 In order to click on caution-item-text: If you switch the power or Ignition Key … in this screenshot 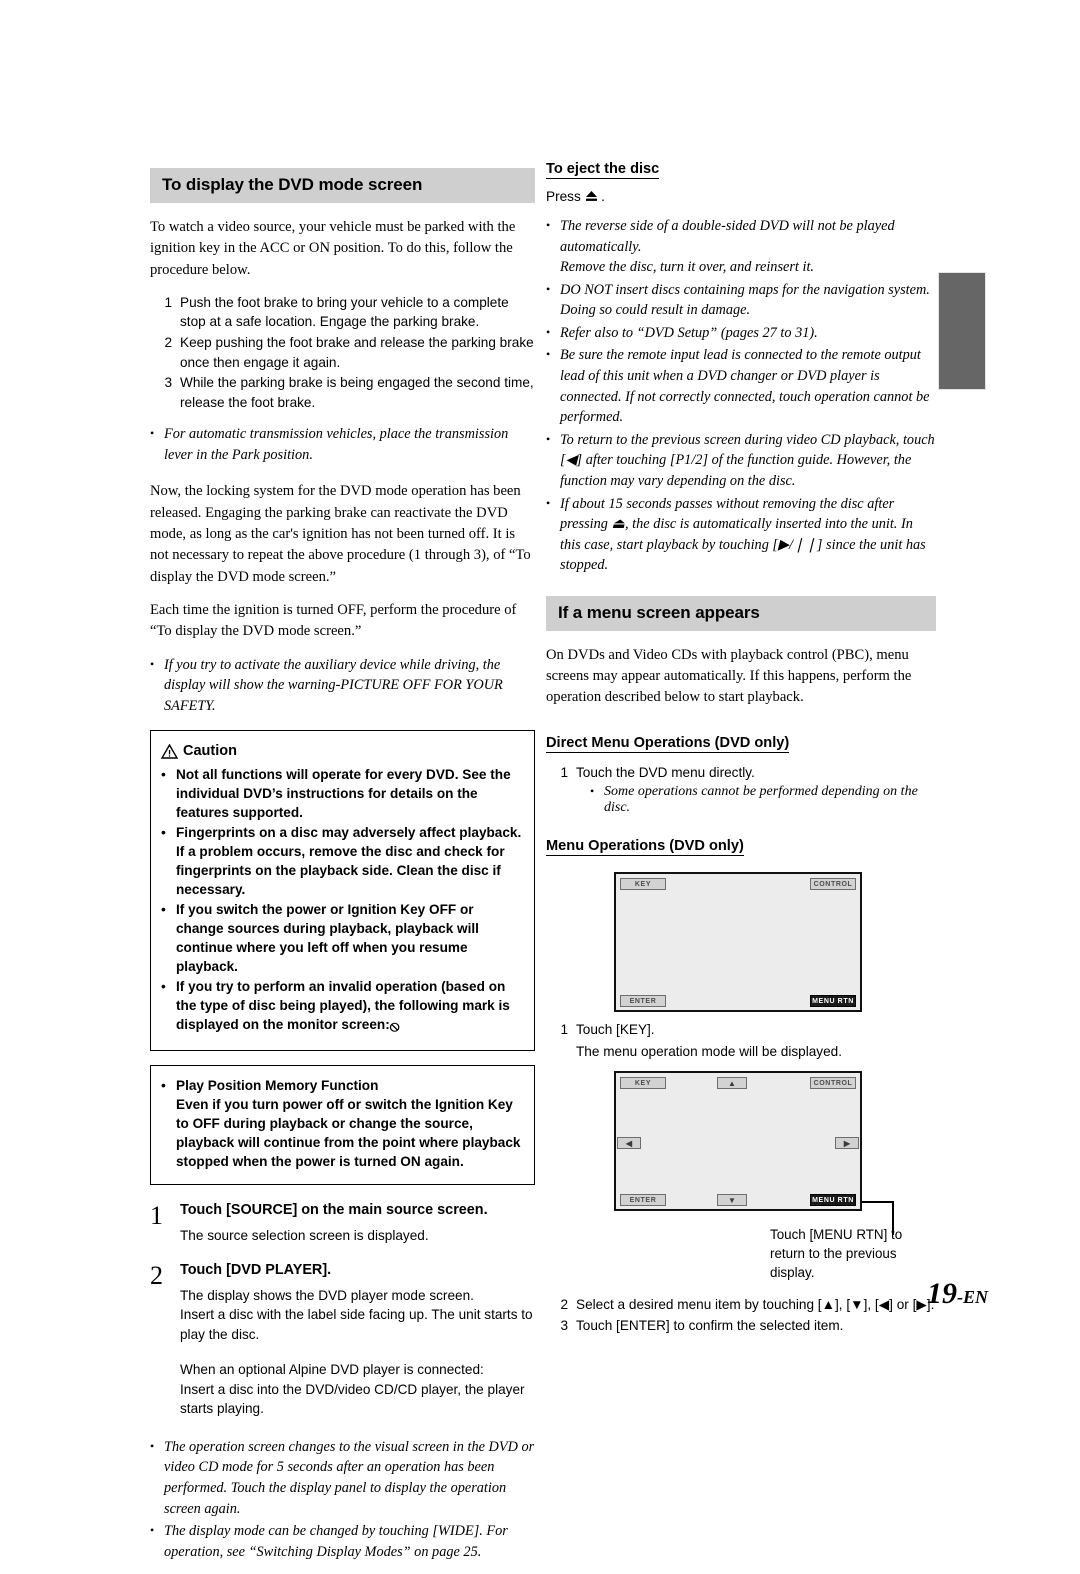, I will do `click(327, 937)`.